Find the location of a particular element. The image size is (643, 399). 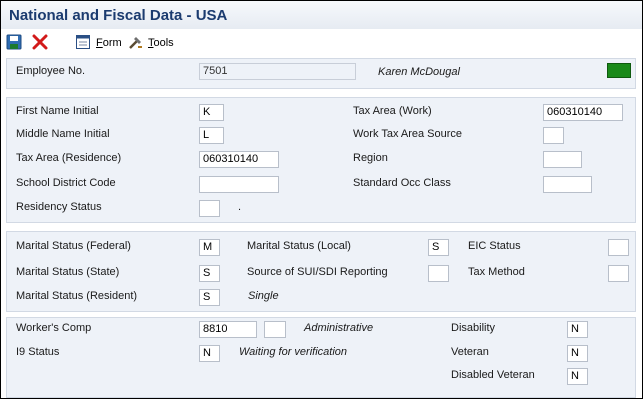

residency-status-description: . is located at coordinates (240, 207).